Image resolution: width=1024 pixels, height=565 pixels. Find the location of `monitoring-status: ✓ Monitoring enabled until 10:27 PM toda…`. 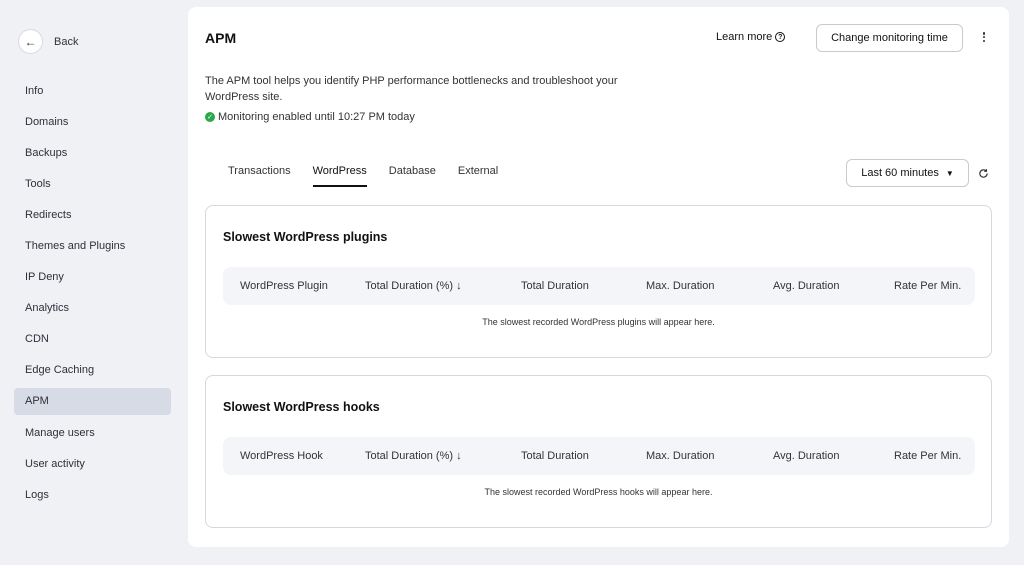

monitoring-status: ✓ Monitoring enabled until 10:27 PM toda… is located at coordinates (310, 117).